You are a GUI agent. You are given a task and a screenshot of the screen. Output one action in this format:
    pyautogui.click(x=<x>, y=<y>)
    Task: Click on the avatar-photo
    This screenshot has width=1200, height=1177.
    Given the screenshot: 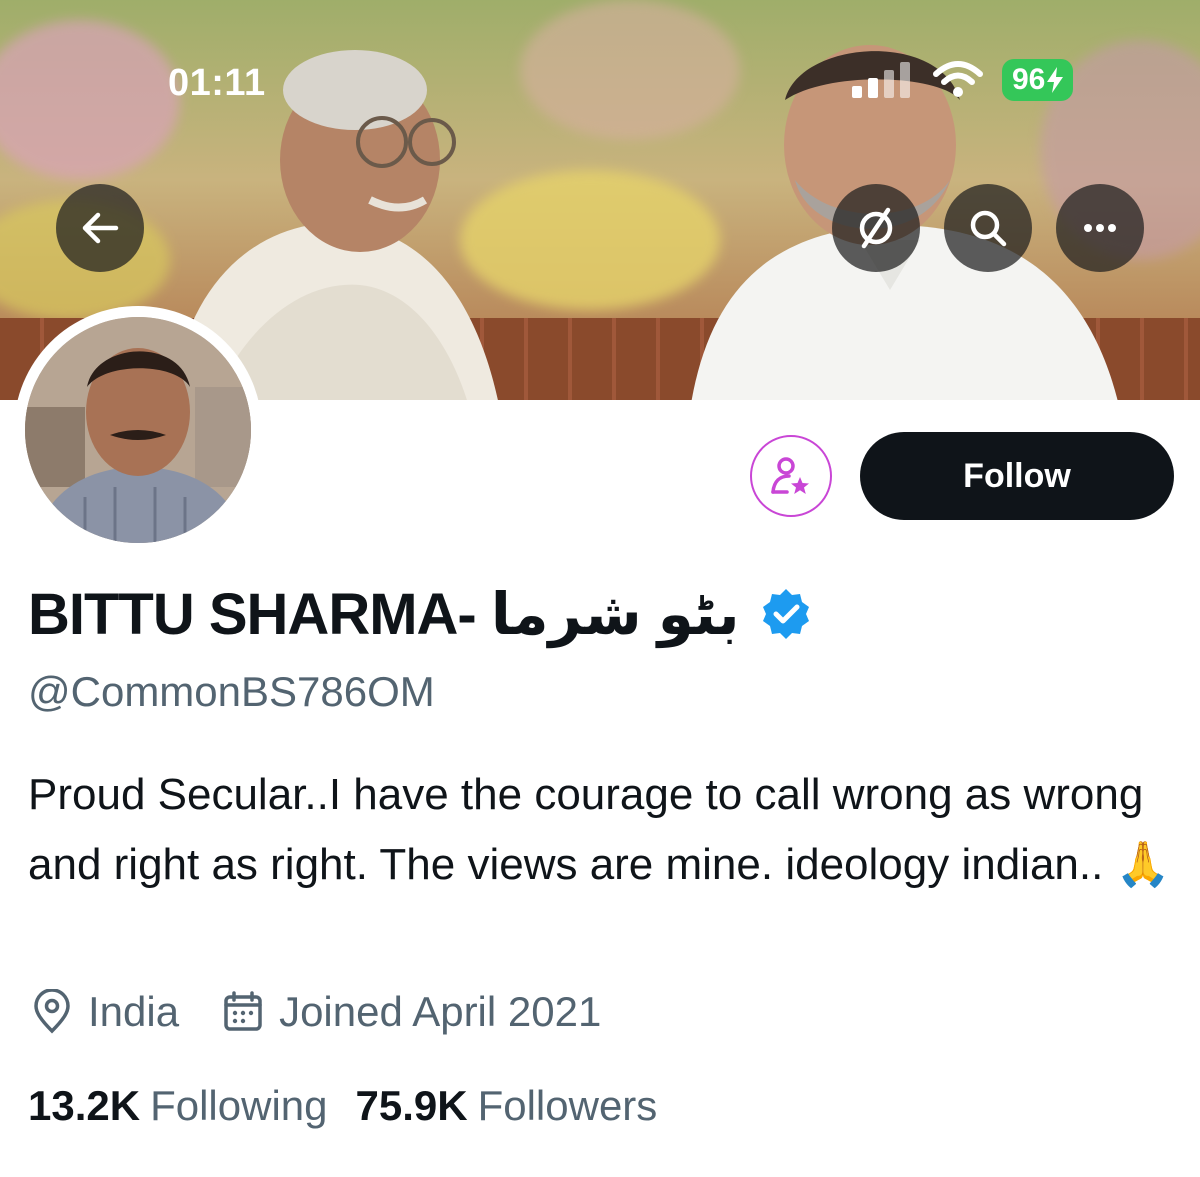 What is the action you would take?
    pyautogui.click(x=138, y=430)
    